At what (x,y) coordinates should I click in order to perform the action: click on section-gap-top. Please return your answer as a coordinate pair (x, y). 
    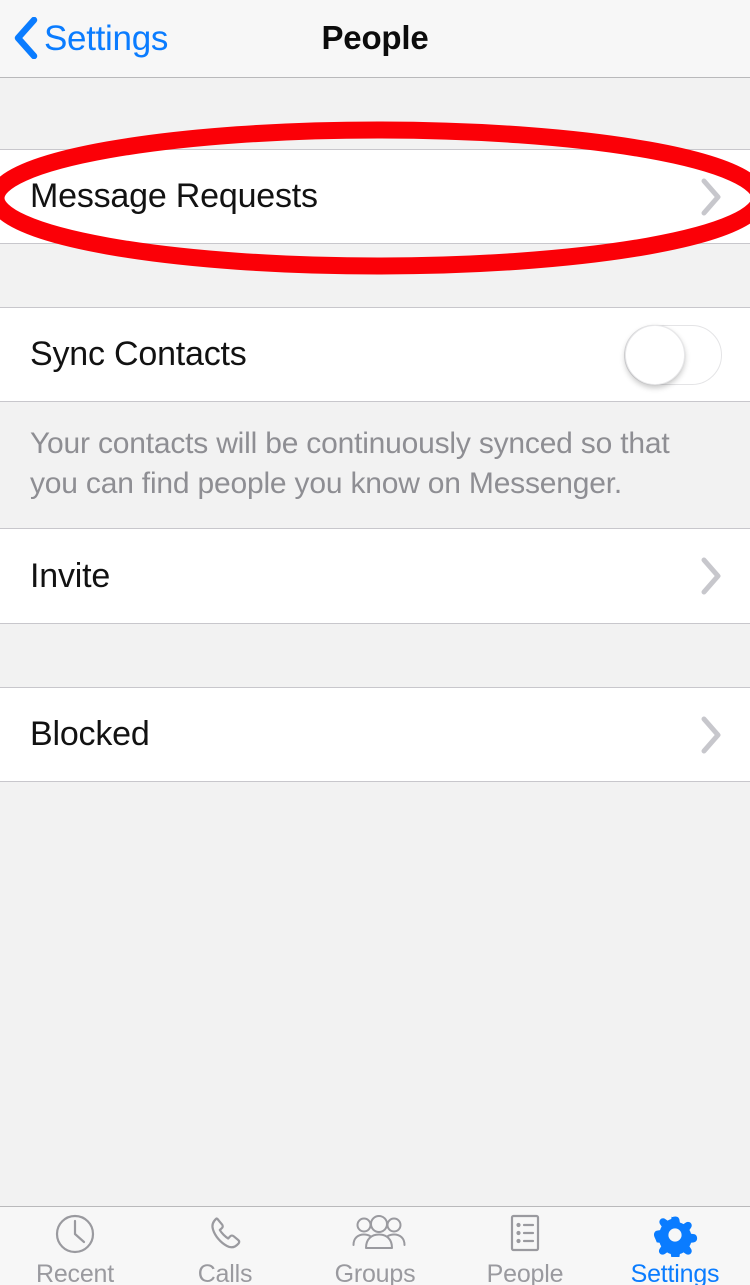
    Looking at the image, I should click on (375, 113).